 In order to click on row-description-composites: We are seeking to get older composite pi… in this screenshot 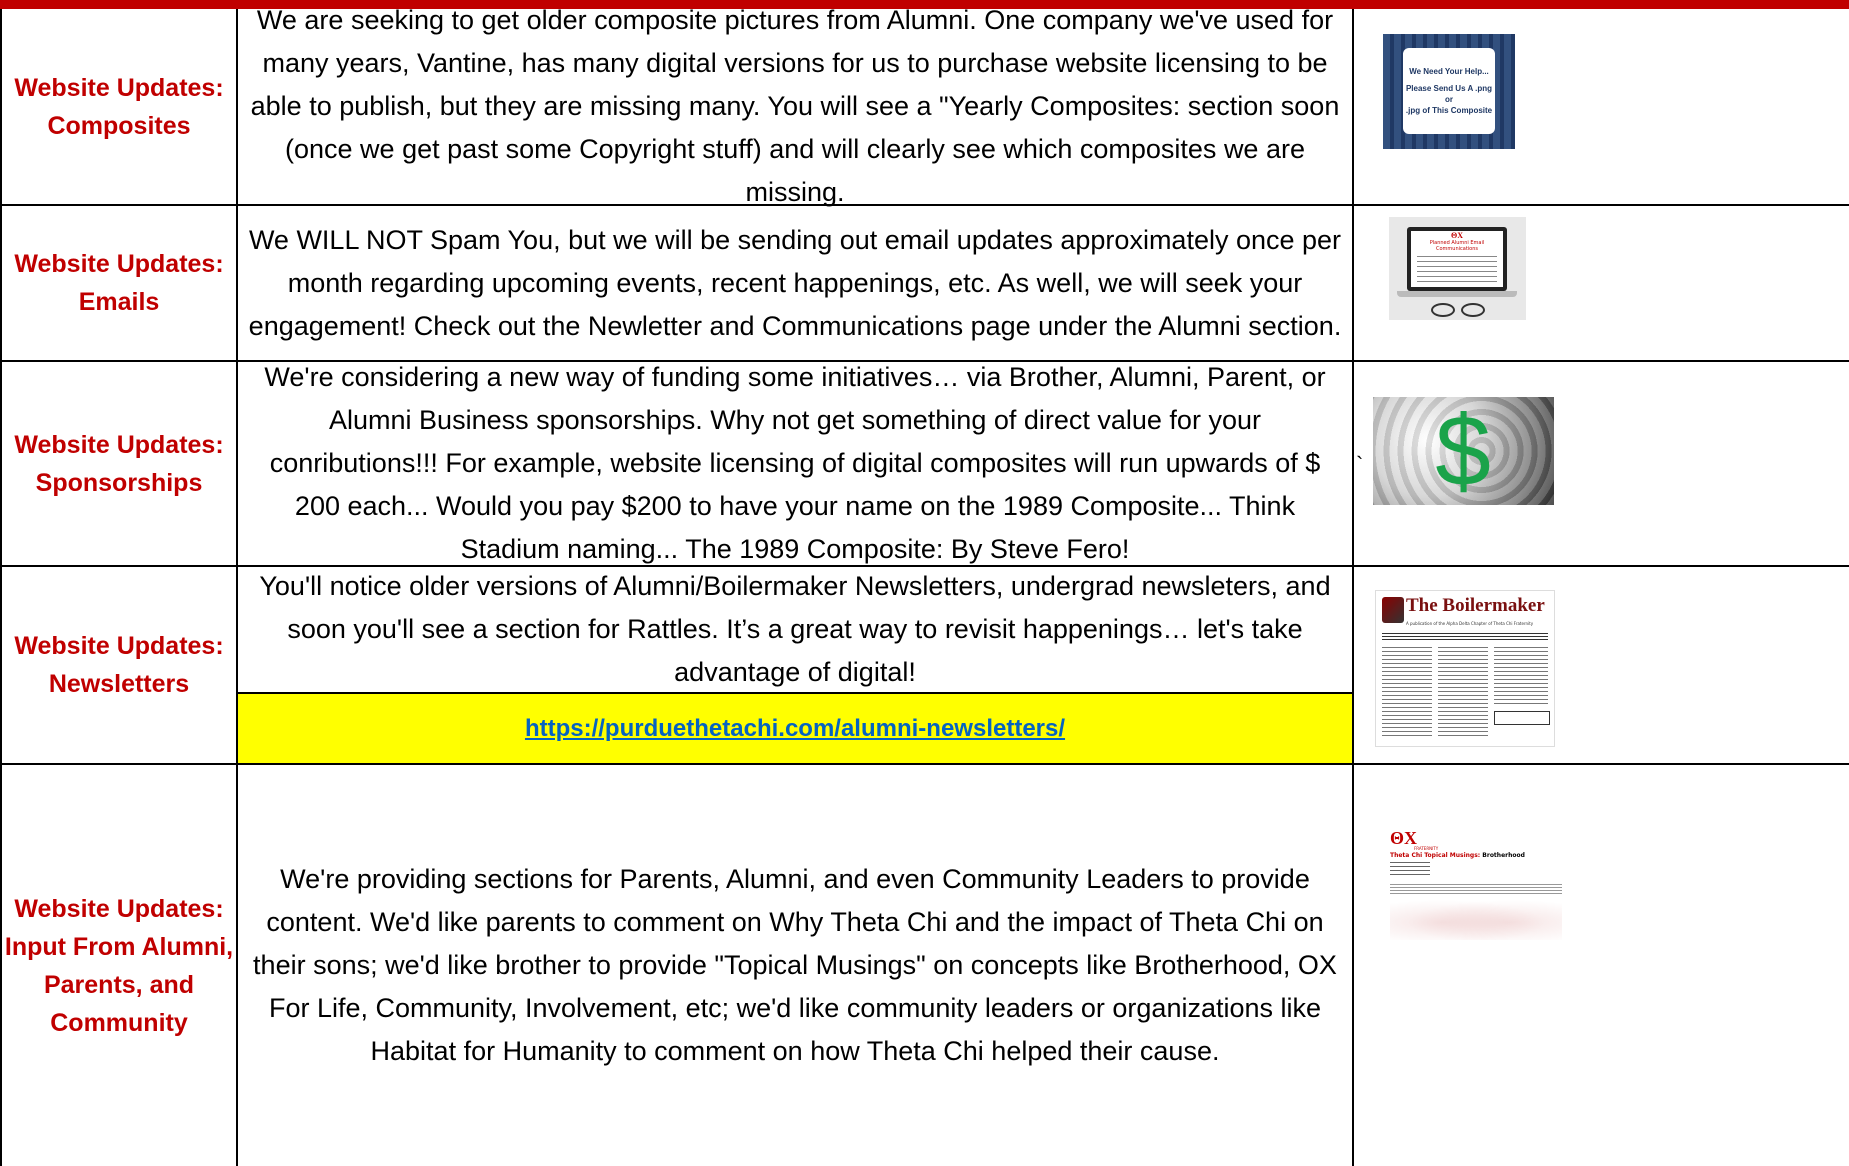, I will do `click(795, 106)`.